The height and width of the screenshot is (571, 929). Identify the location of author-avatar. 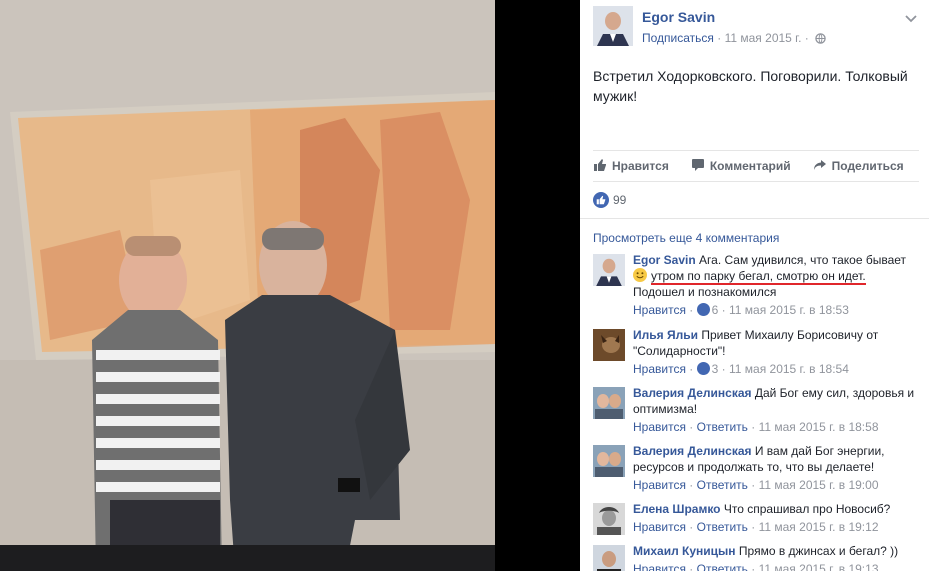
(613, 26).